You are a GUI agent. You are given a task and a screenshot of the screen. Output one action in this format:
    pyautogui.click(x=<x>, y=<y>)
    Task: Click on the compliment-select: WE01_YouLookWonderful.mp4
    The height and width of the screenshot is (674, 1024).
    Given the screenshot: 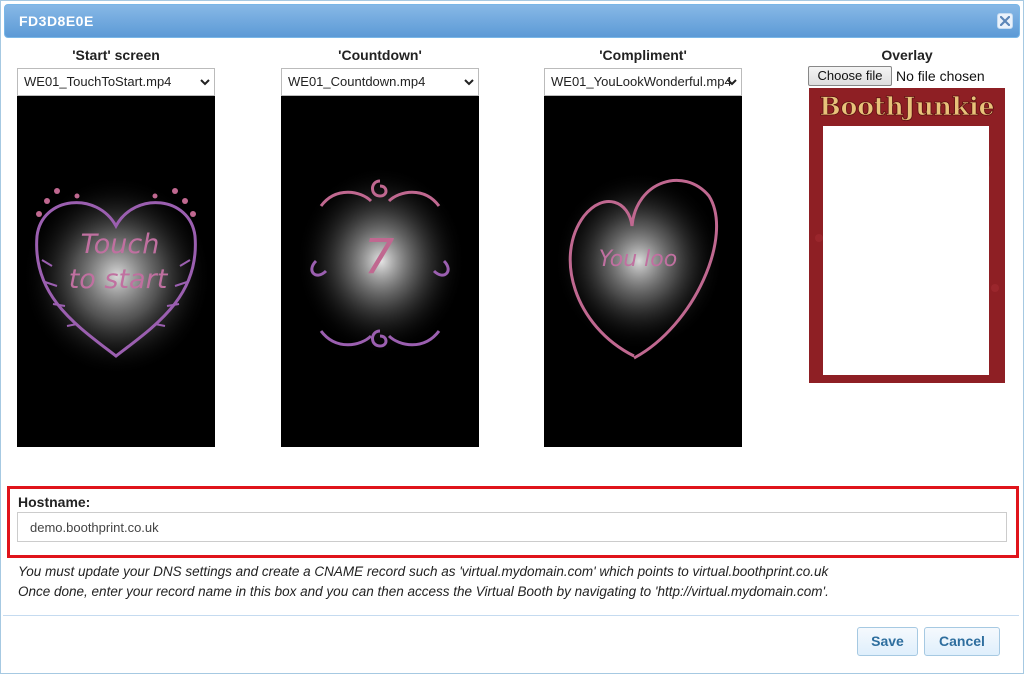 What is the action you would take?
    pyautogui.click(x=643, y=82)
    